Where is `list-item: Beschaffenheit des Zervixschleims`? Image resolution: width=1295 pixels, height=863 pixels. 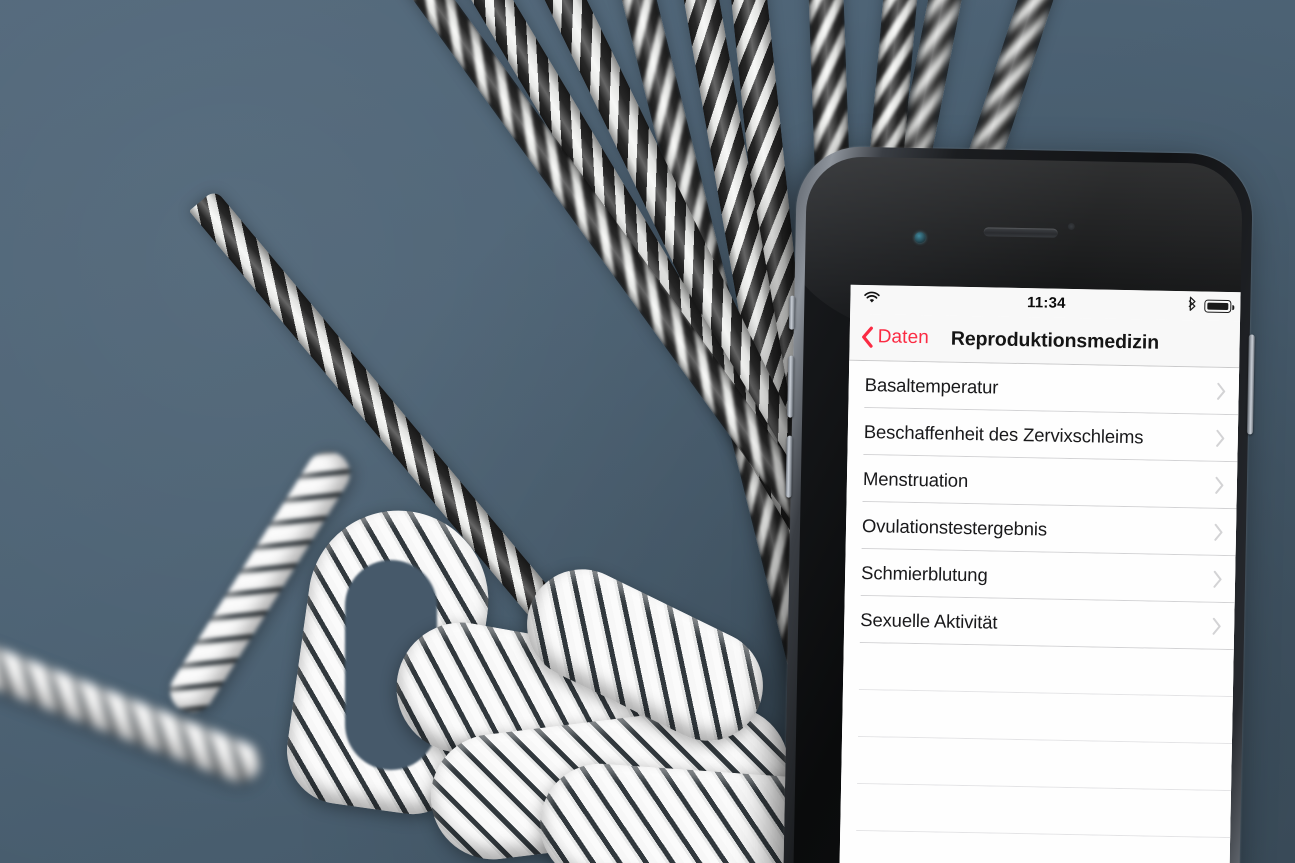 list-item: Beschaffenheit des Zervixschleims is located at coordinates (1044, 435).